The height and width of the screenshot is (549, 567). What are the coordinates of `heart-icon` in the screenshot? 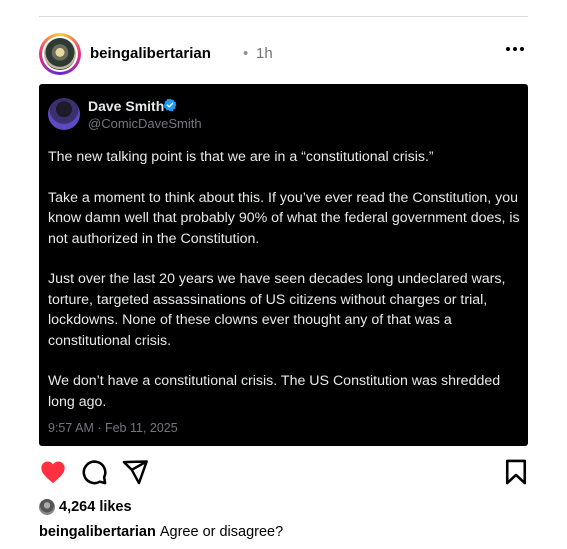 It's located at (53, 472).